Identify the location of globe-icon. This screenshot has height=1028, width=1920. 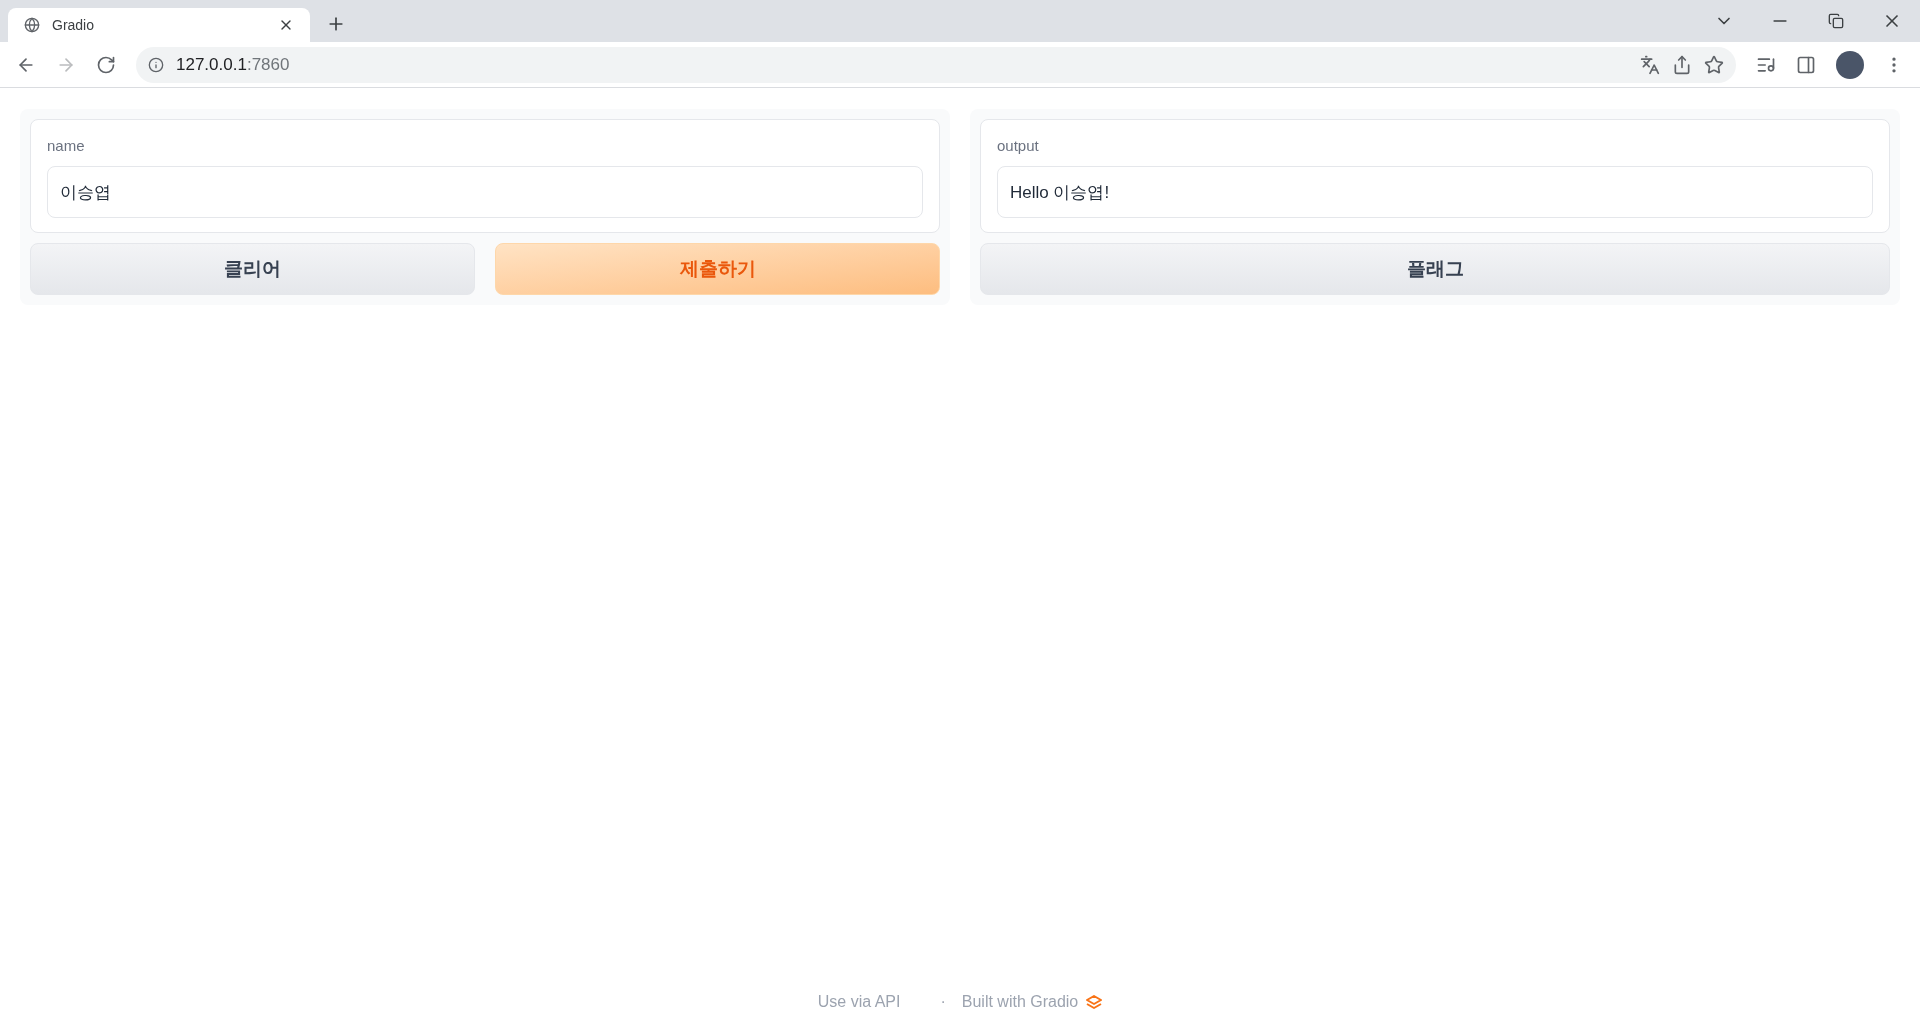
(32, 25).